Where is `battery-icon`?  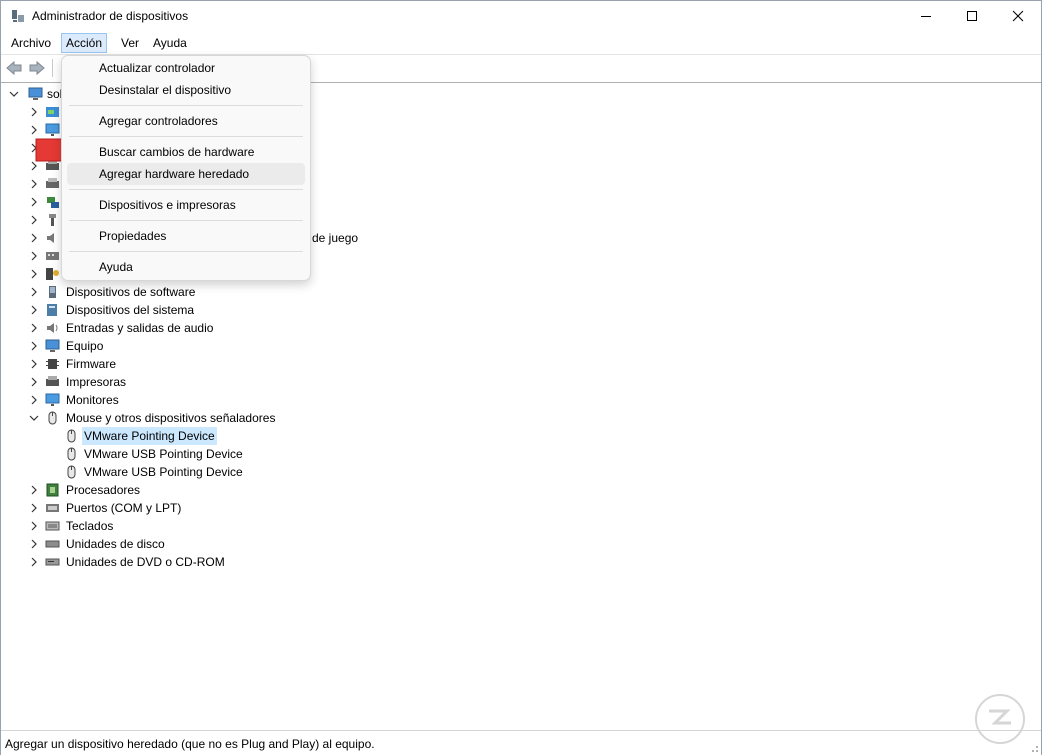
battery-icon is located at coordinates (52, 112).